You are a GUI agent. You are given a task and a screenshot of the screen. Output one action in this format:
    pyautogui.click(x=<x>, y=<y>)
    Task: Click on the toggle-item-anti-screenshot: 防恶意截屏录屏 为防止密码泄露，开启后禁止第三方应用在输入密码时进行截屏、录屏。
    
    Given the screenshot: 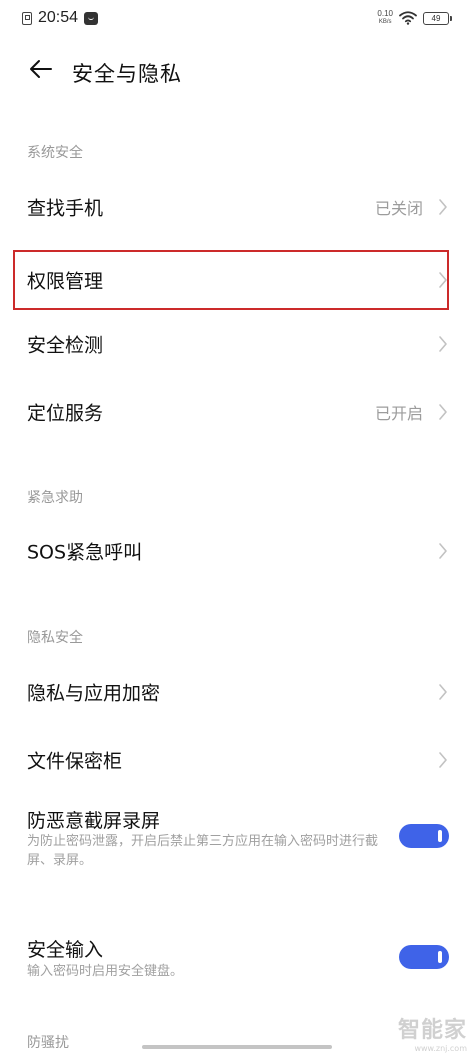 What is the action you would take?
    pyautogui.click(x=237, y=841)
    